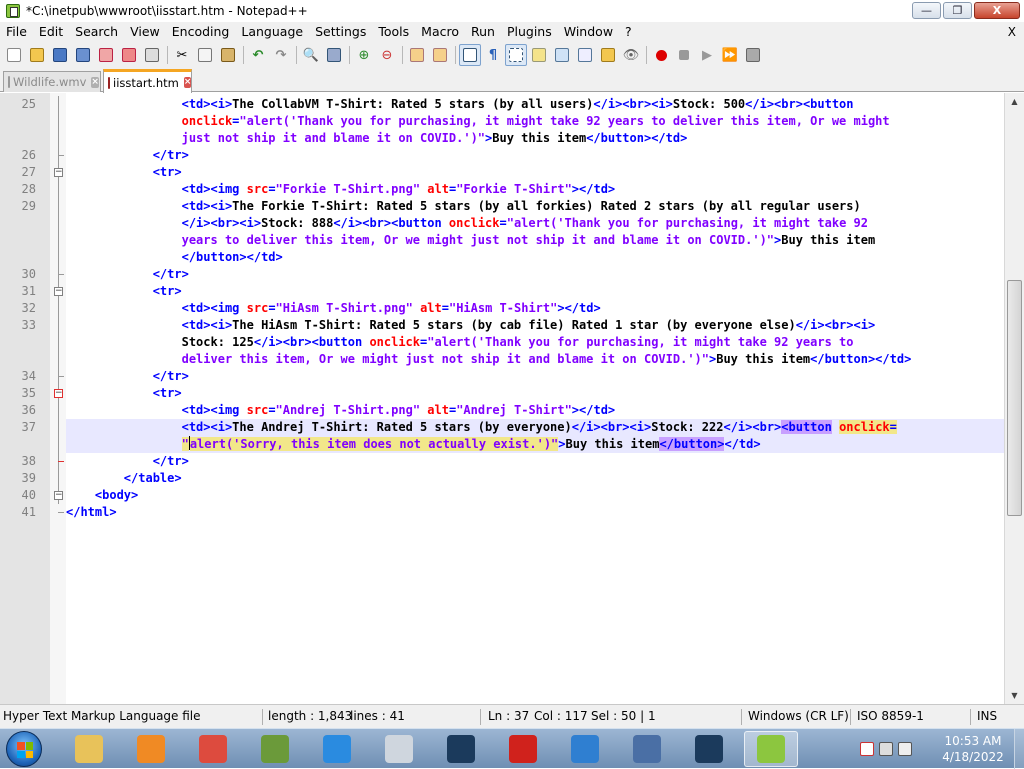 The image size is (1024, 769). What do you see at coordinates (461, 749) in the screenshot?
I see `steam-icon` at bounding box center [461, 749].